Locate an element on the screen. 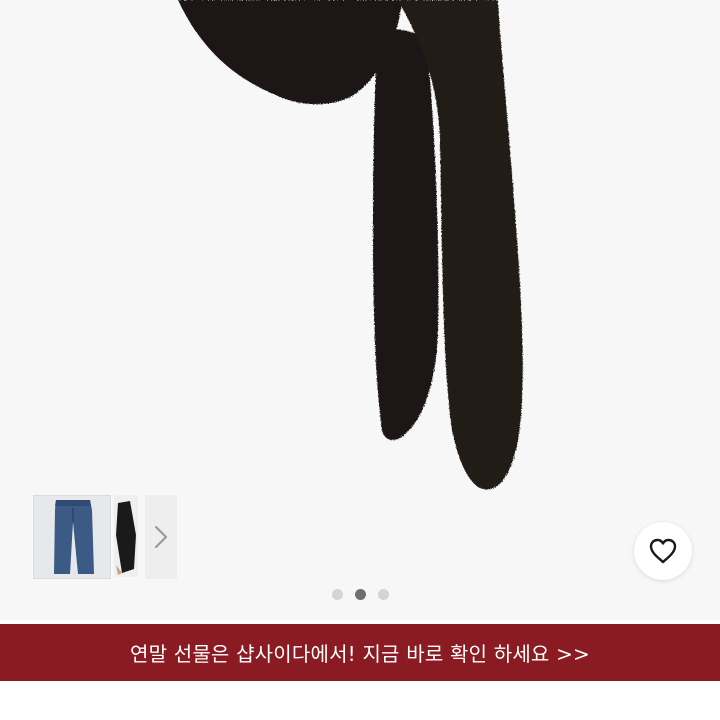 This screenshot has height=720, width=720. heart-icon is located at coordinates (663, 551).